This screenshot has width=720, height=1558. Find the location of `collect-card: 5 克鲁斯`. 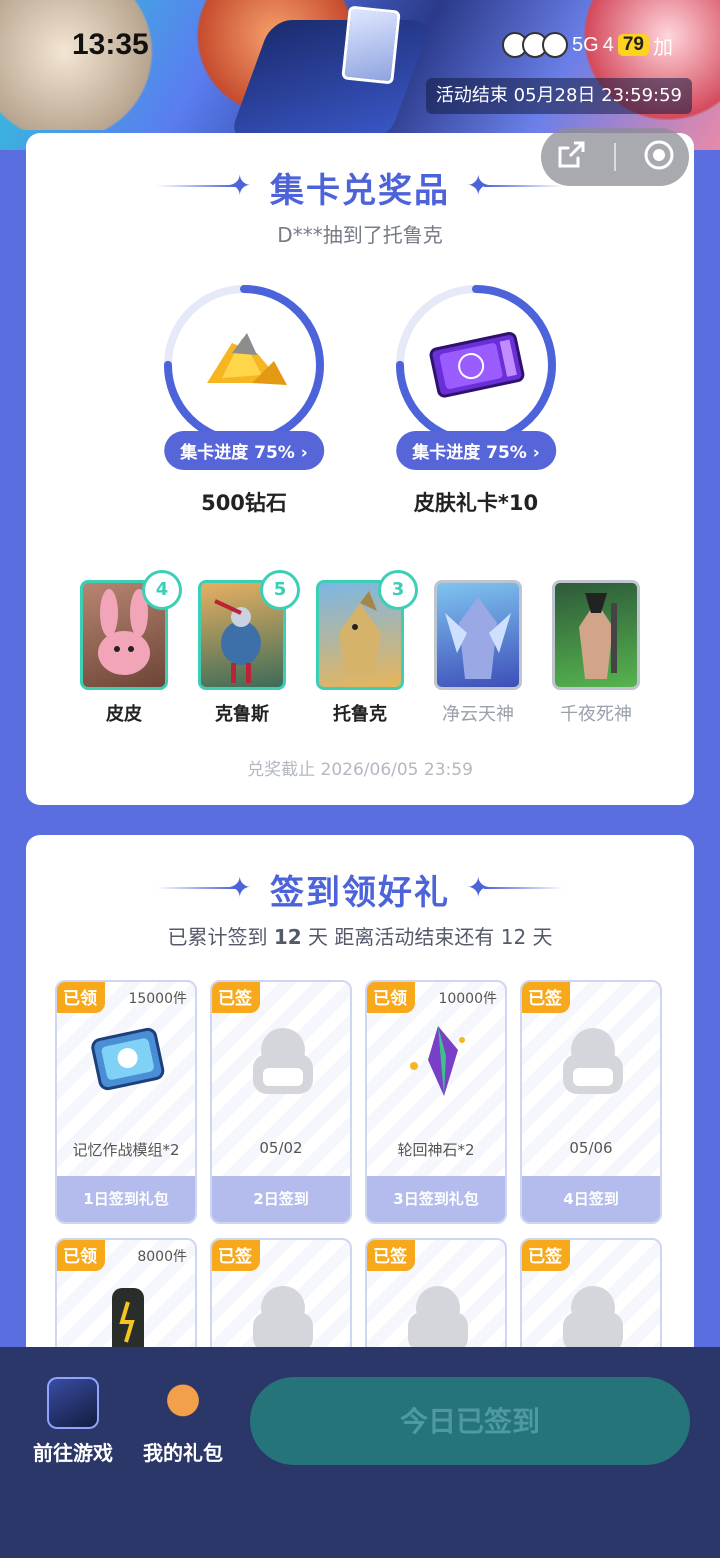

collect-card: 5 克鲁斯 is located at coordinates (247, 648).